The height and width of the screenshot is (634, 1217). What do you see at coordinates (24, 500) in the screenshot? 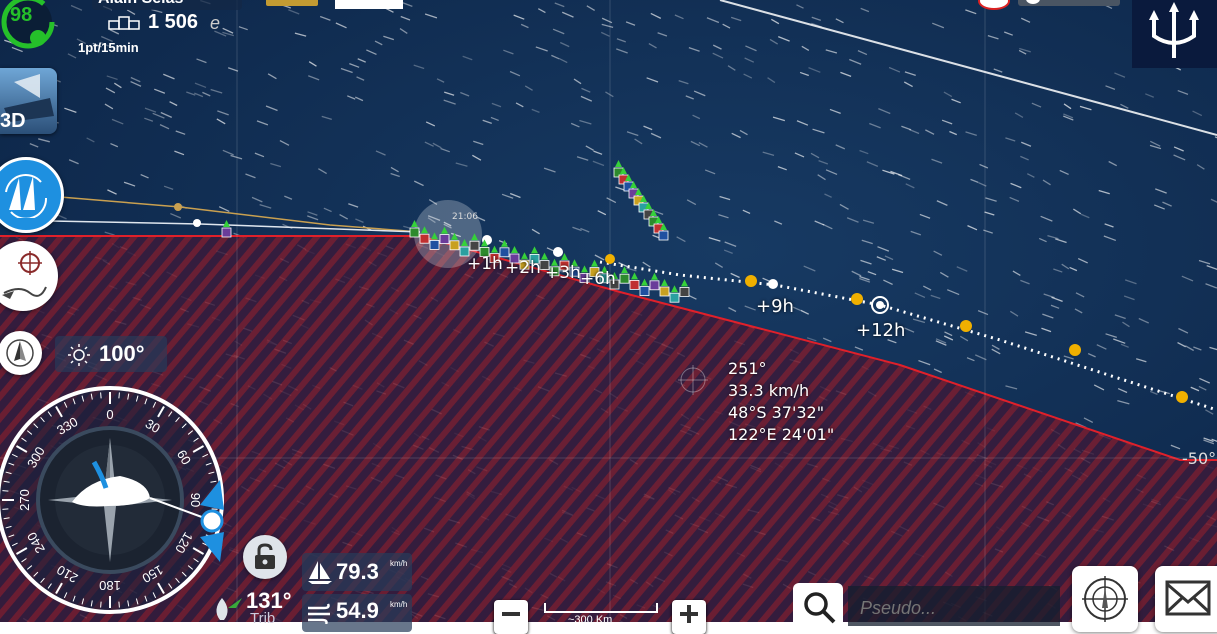
I see `compass-tick-label: 270` at bounding box center [24, 500].